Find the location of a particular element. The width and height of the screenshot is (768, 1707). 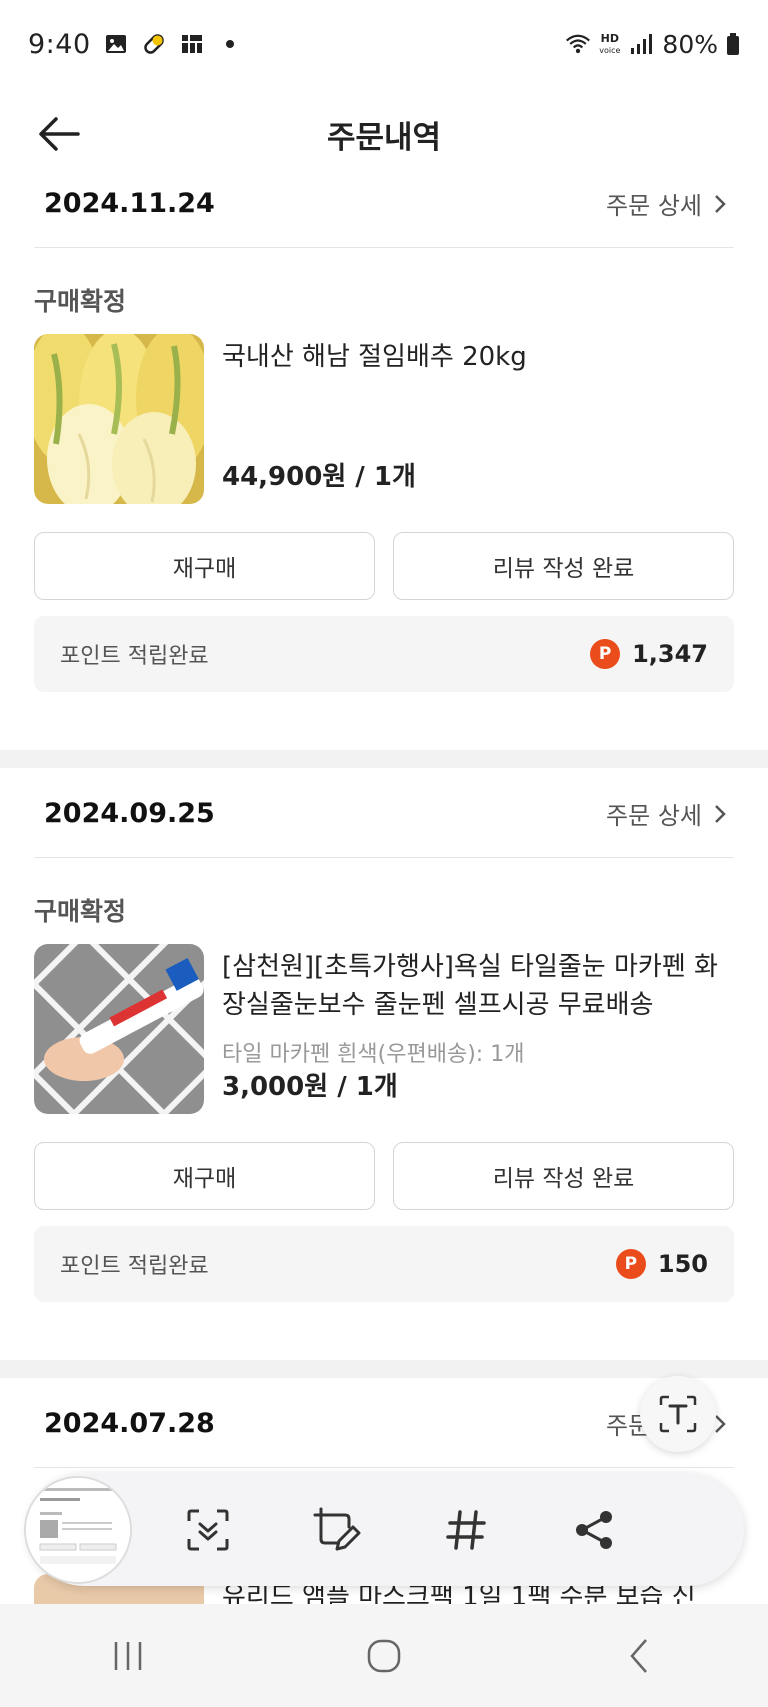

hashtag-icon is located at coordinates (466, 1530).